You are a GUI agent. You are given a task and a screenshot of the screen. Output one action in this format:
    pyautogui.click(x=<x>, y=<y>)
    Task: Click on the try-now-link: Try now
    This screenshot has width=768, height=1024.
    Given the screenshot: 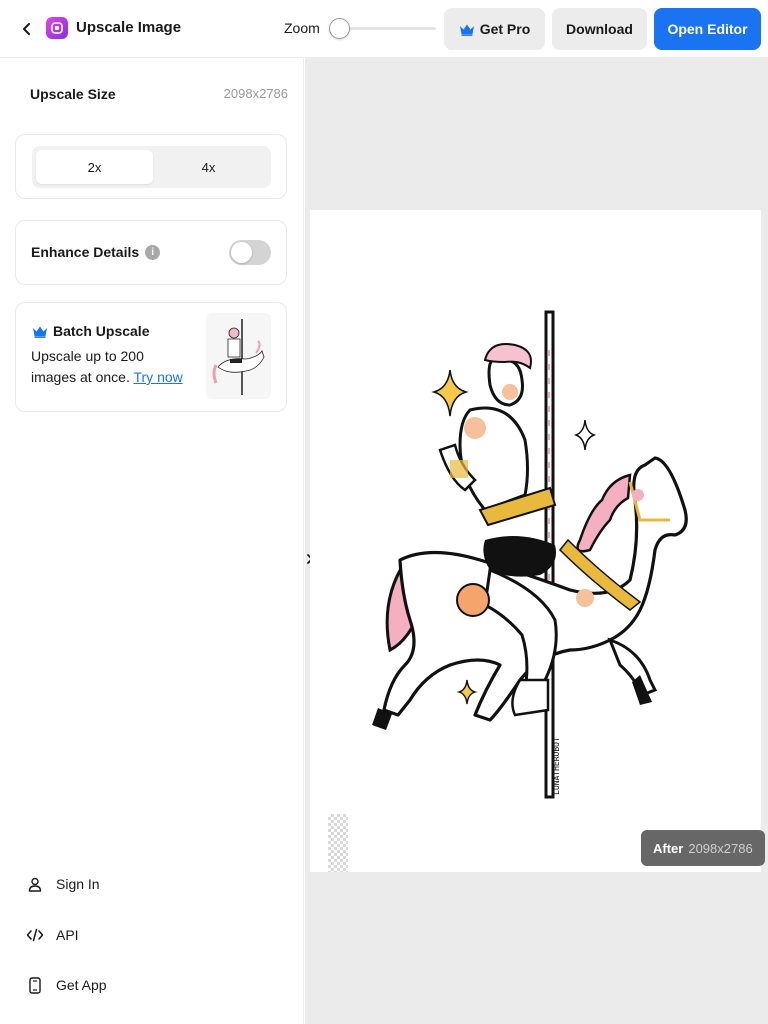 What is the action you would take?
    pyautogui.click(x=157, y=377)
    